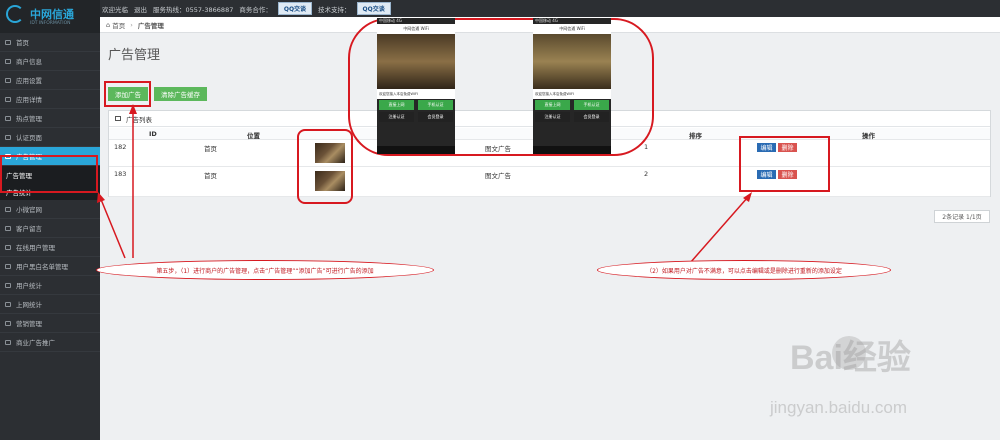 The height and width of the screenshot is (440, 1000). What do you see at coordinates (140, 9) in the screenshot?
I see `logout-link: 退出` at bounding box center [140, 9].